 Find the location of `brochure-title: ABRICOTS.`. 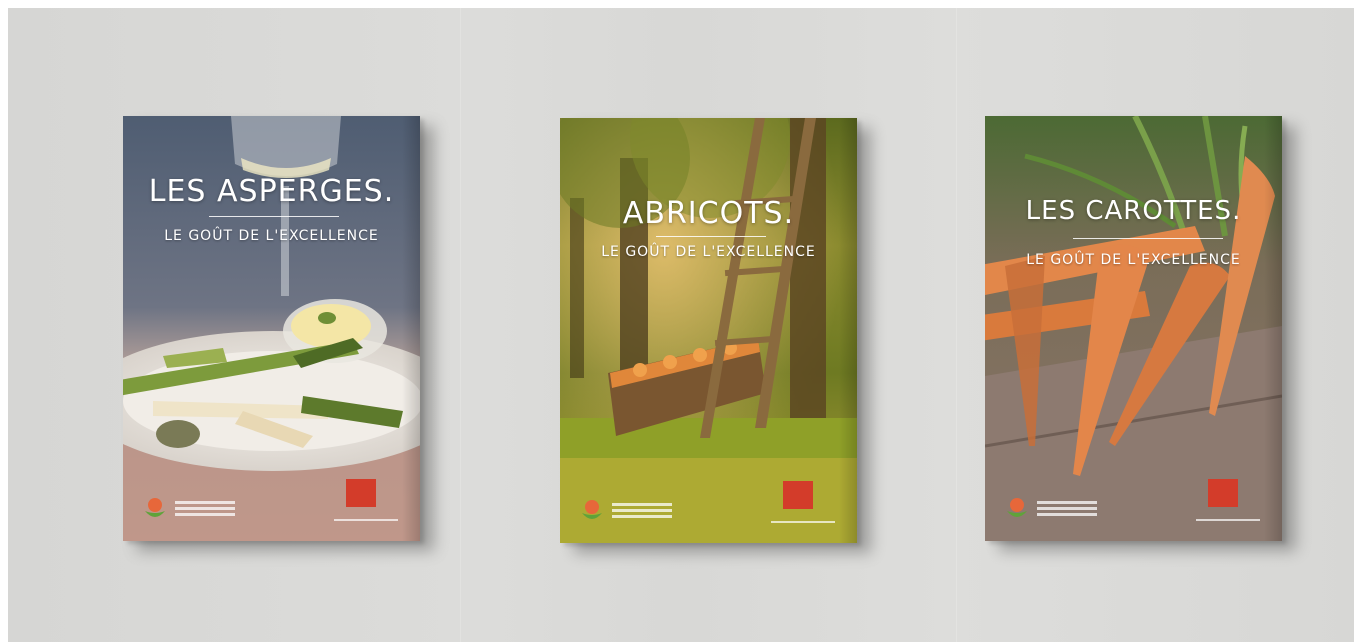

brochure-title: ABRICOTS. is located at coordinates (708, 213).